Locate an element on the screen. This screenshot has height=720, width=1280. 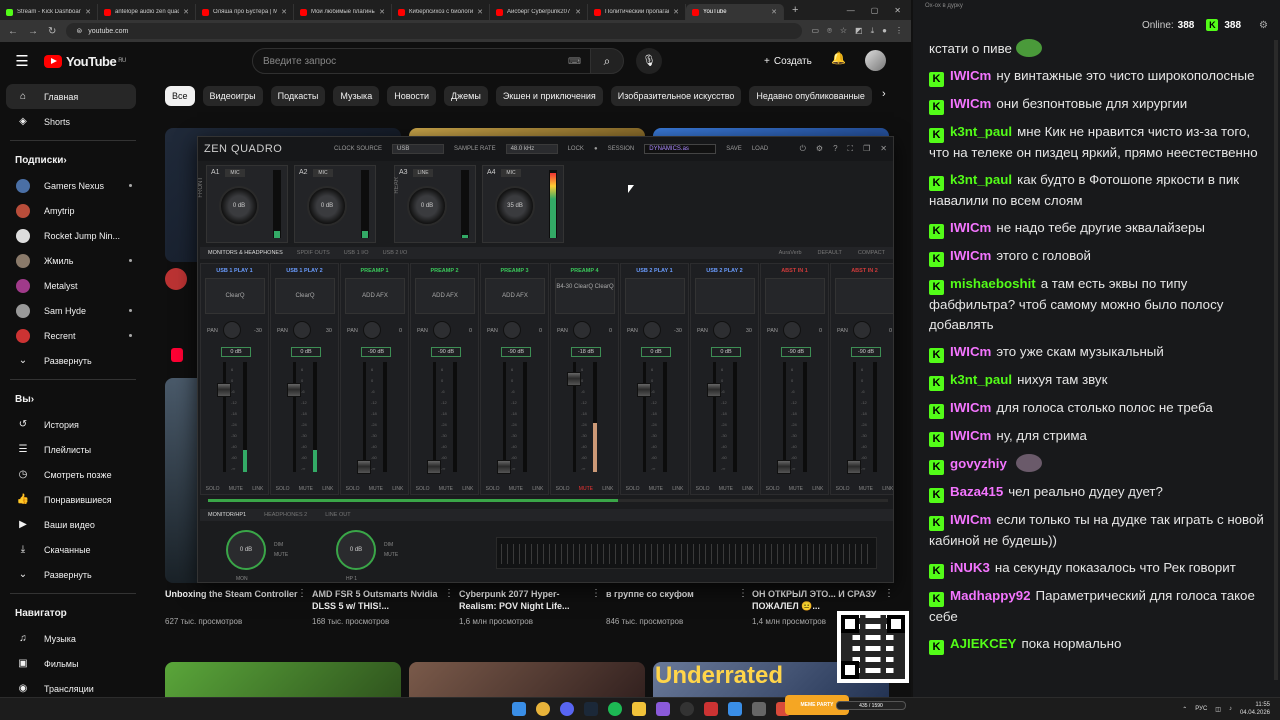
browser-tab: Айсберг Cyberpunk2077... ✕ is located at coordinates (539, 12).